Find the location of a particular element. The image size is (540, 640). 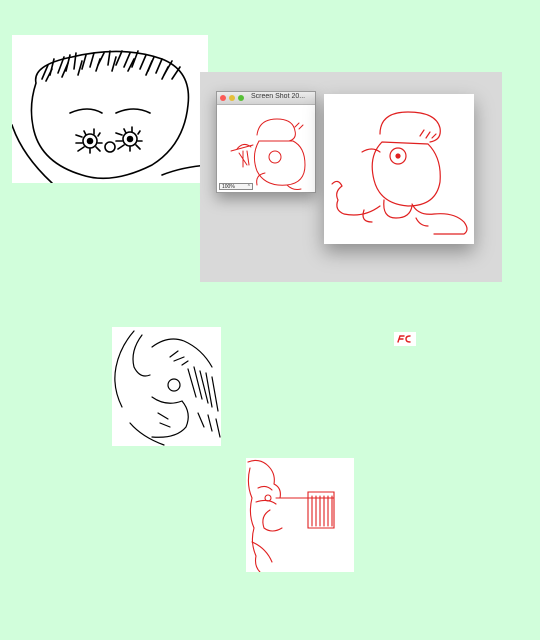

traffic-maximize-icon is located at coordinates (241, 98).